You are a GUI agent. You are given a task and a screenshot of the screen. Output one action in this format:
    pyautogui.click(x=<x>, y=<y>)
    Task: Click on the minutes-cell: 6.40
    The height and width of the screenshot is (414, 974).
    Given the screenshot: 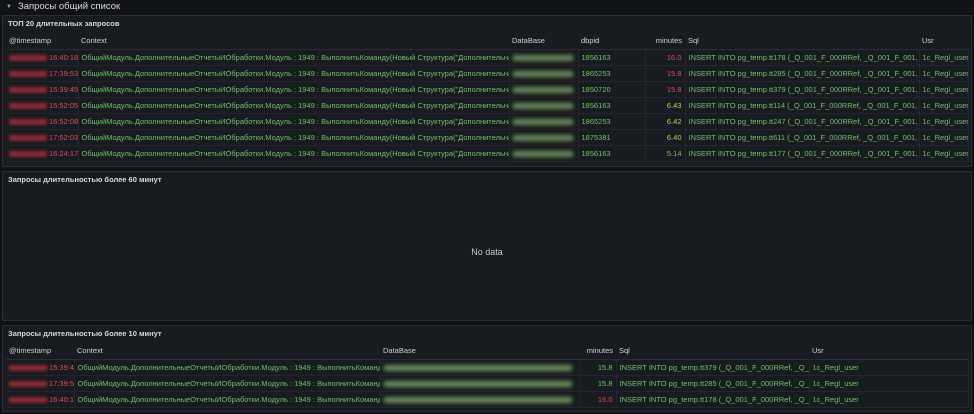 What is the action you would take?
    pyautogui.click(x=665, y=137)
    